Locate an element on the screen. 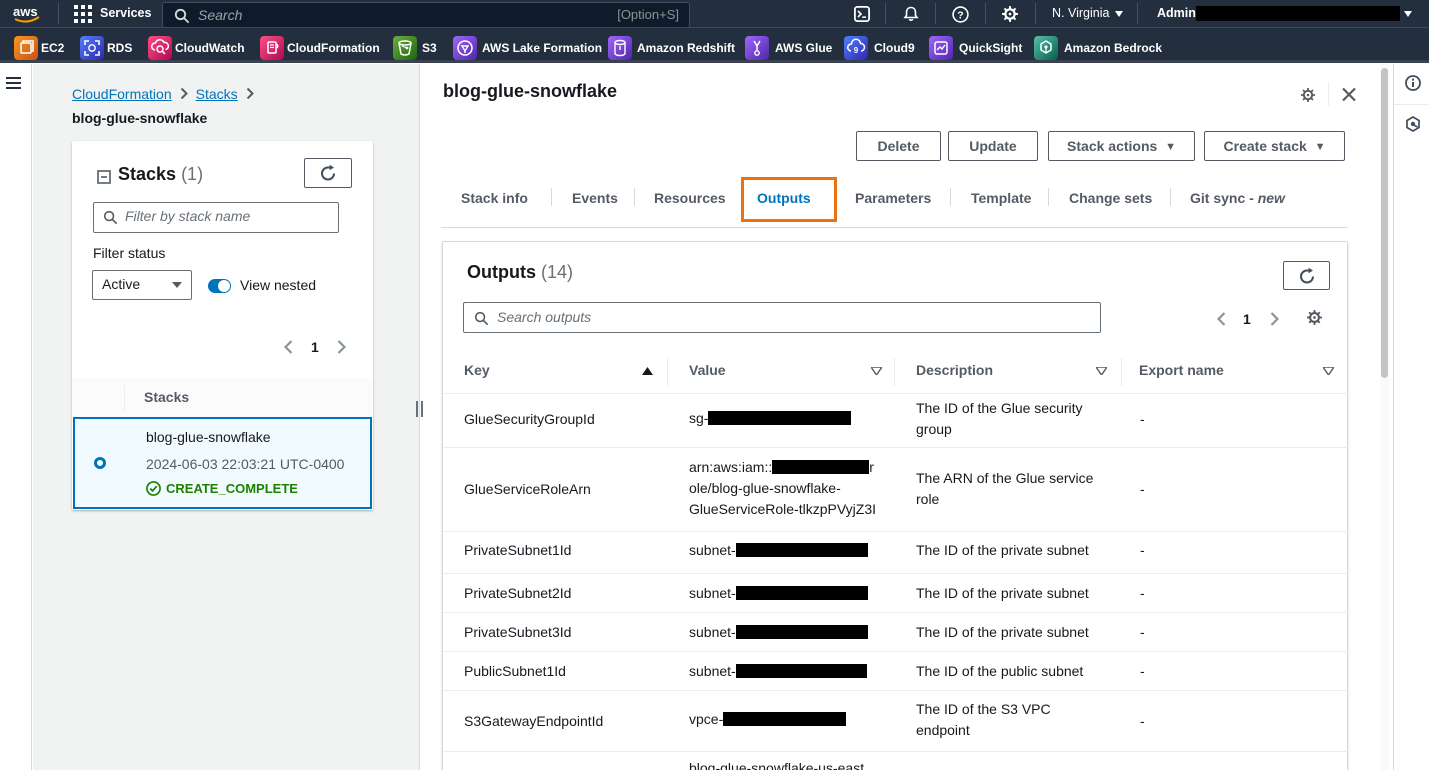 The width and height of the screenshot is (1429, 770). svg-text: 9 is located at coordinates (856, 50).